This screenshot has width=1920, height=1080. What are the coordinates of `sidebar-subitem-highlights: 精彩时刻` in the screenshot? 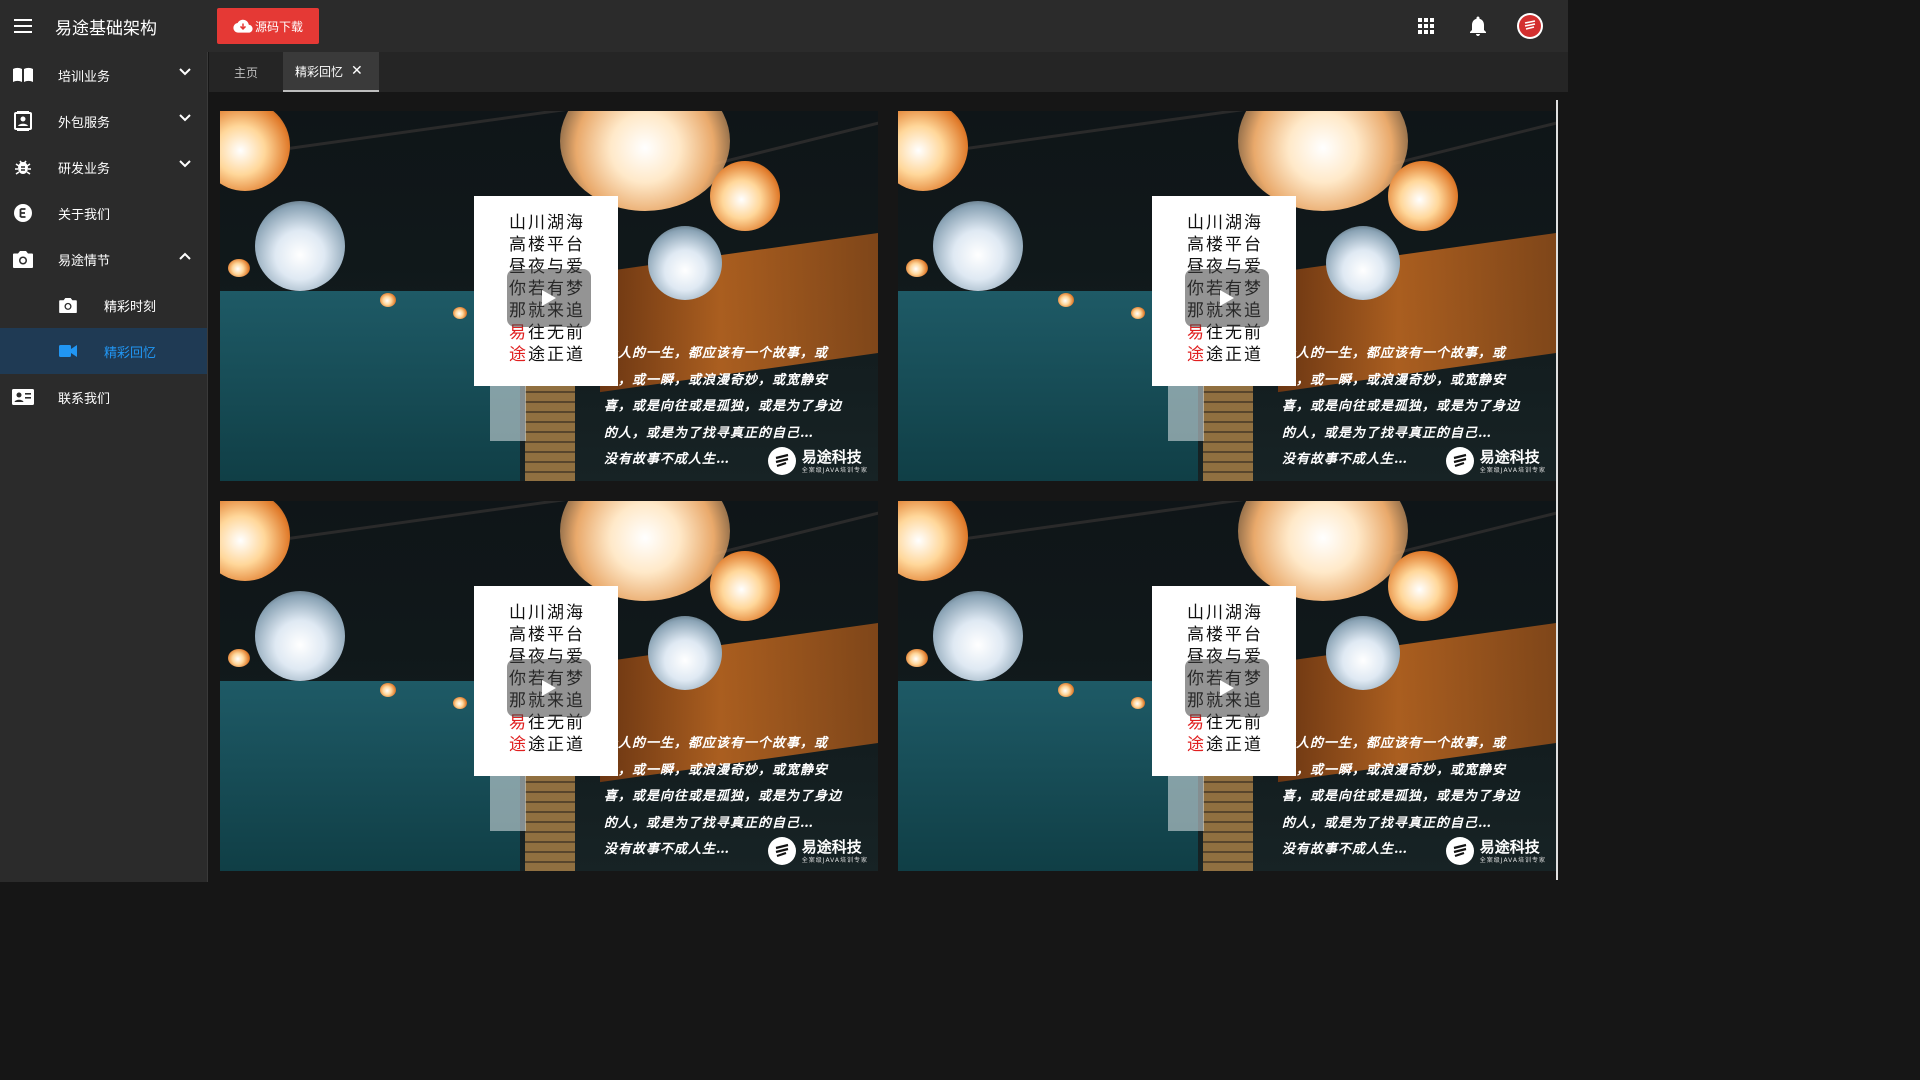 It's located at (103, 305).